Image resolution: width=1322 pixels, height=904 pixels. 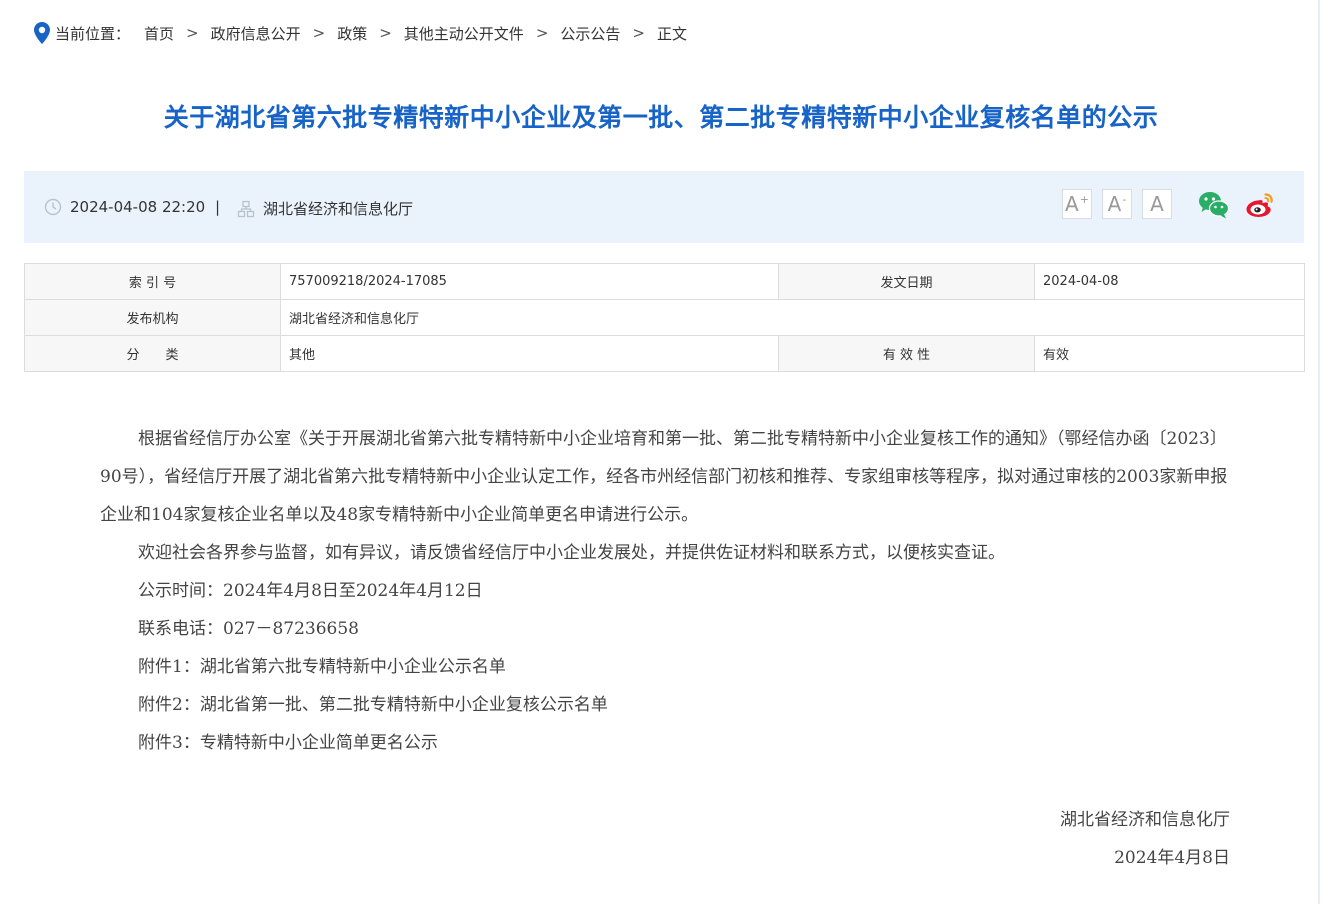 What do you see at coordinates (665, 667) in the screenshot?
I see `attachment-link-1: 附件1：湖北省第六批专精特新中小企业公示名单` at bounding box center [665, 667].